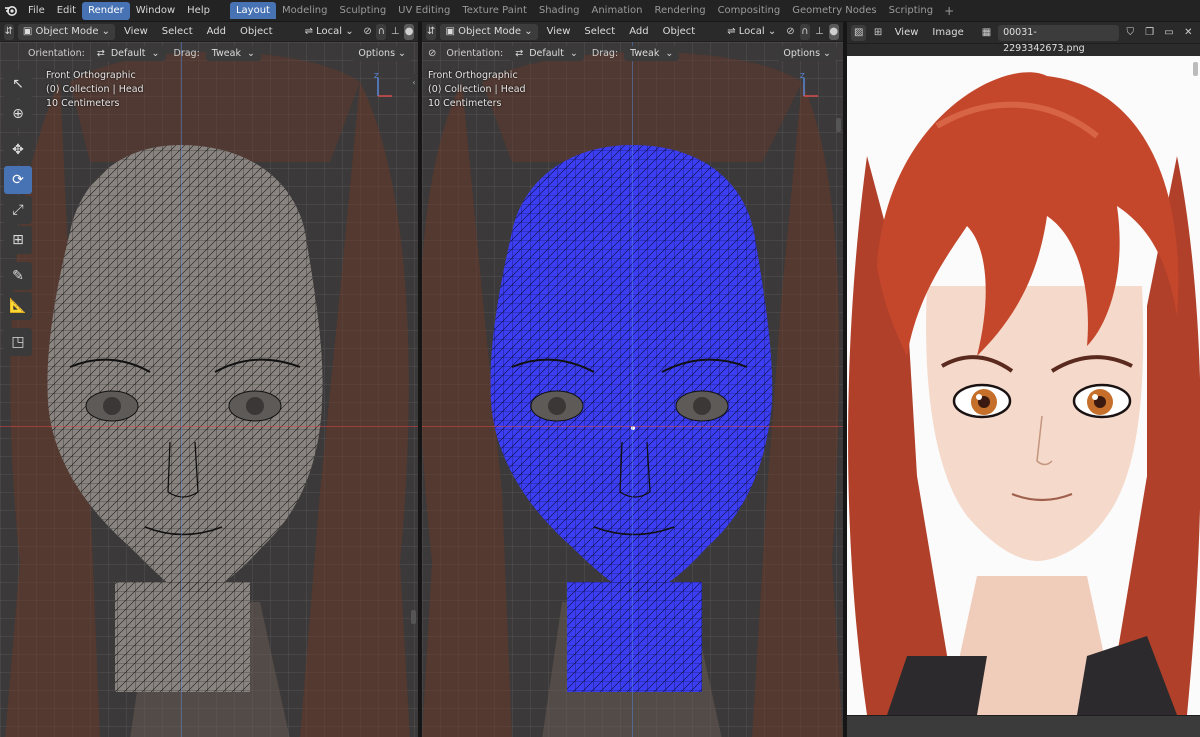 This screenshot has width=1200, height=737. Describe the element at coordinates (198, 11) in the screenshot. I see `menu-help: Help` at that location.